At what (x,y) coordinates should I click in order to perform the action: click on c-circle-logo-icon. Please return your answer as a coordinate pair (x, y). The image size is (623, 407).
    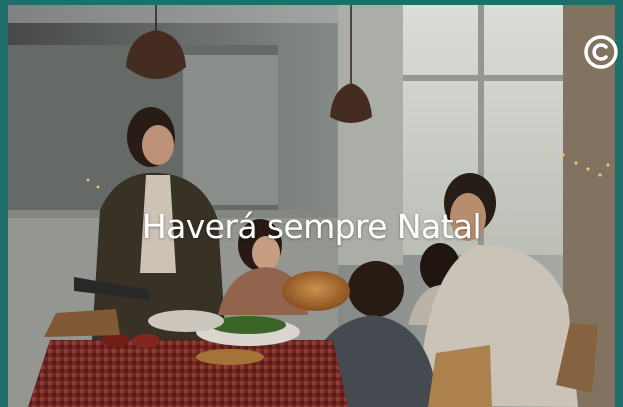
    Looking at the image, I should click on (601, 52).